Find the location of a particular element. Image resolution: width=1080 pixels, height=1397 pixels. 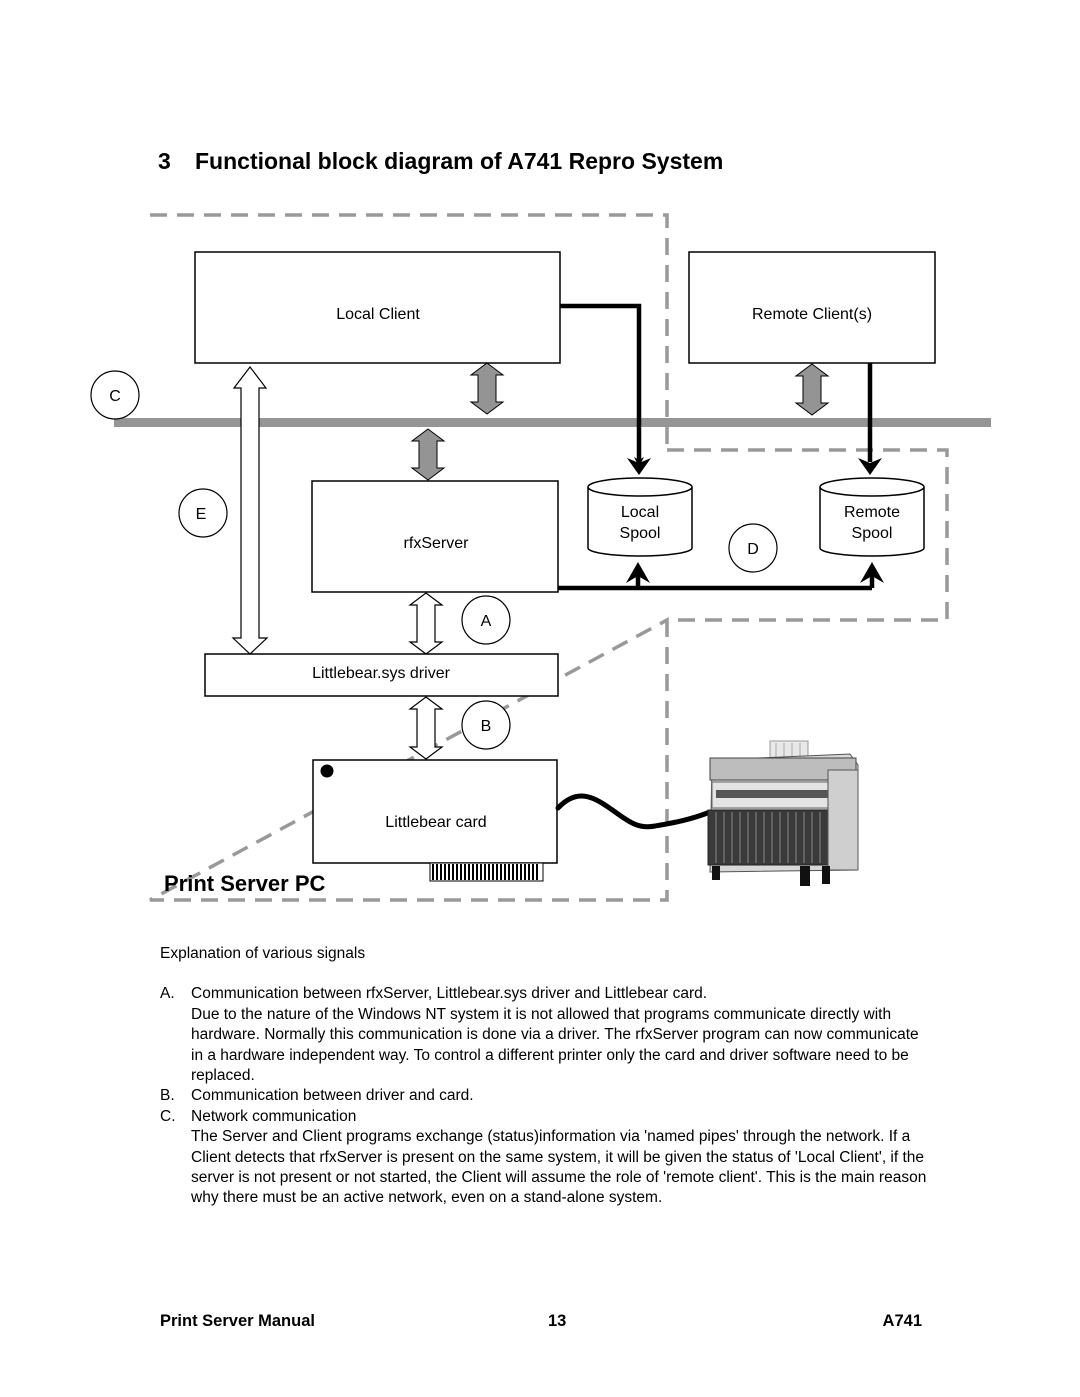

signal-e-marker: E is located at coordinates (203, 513).